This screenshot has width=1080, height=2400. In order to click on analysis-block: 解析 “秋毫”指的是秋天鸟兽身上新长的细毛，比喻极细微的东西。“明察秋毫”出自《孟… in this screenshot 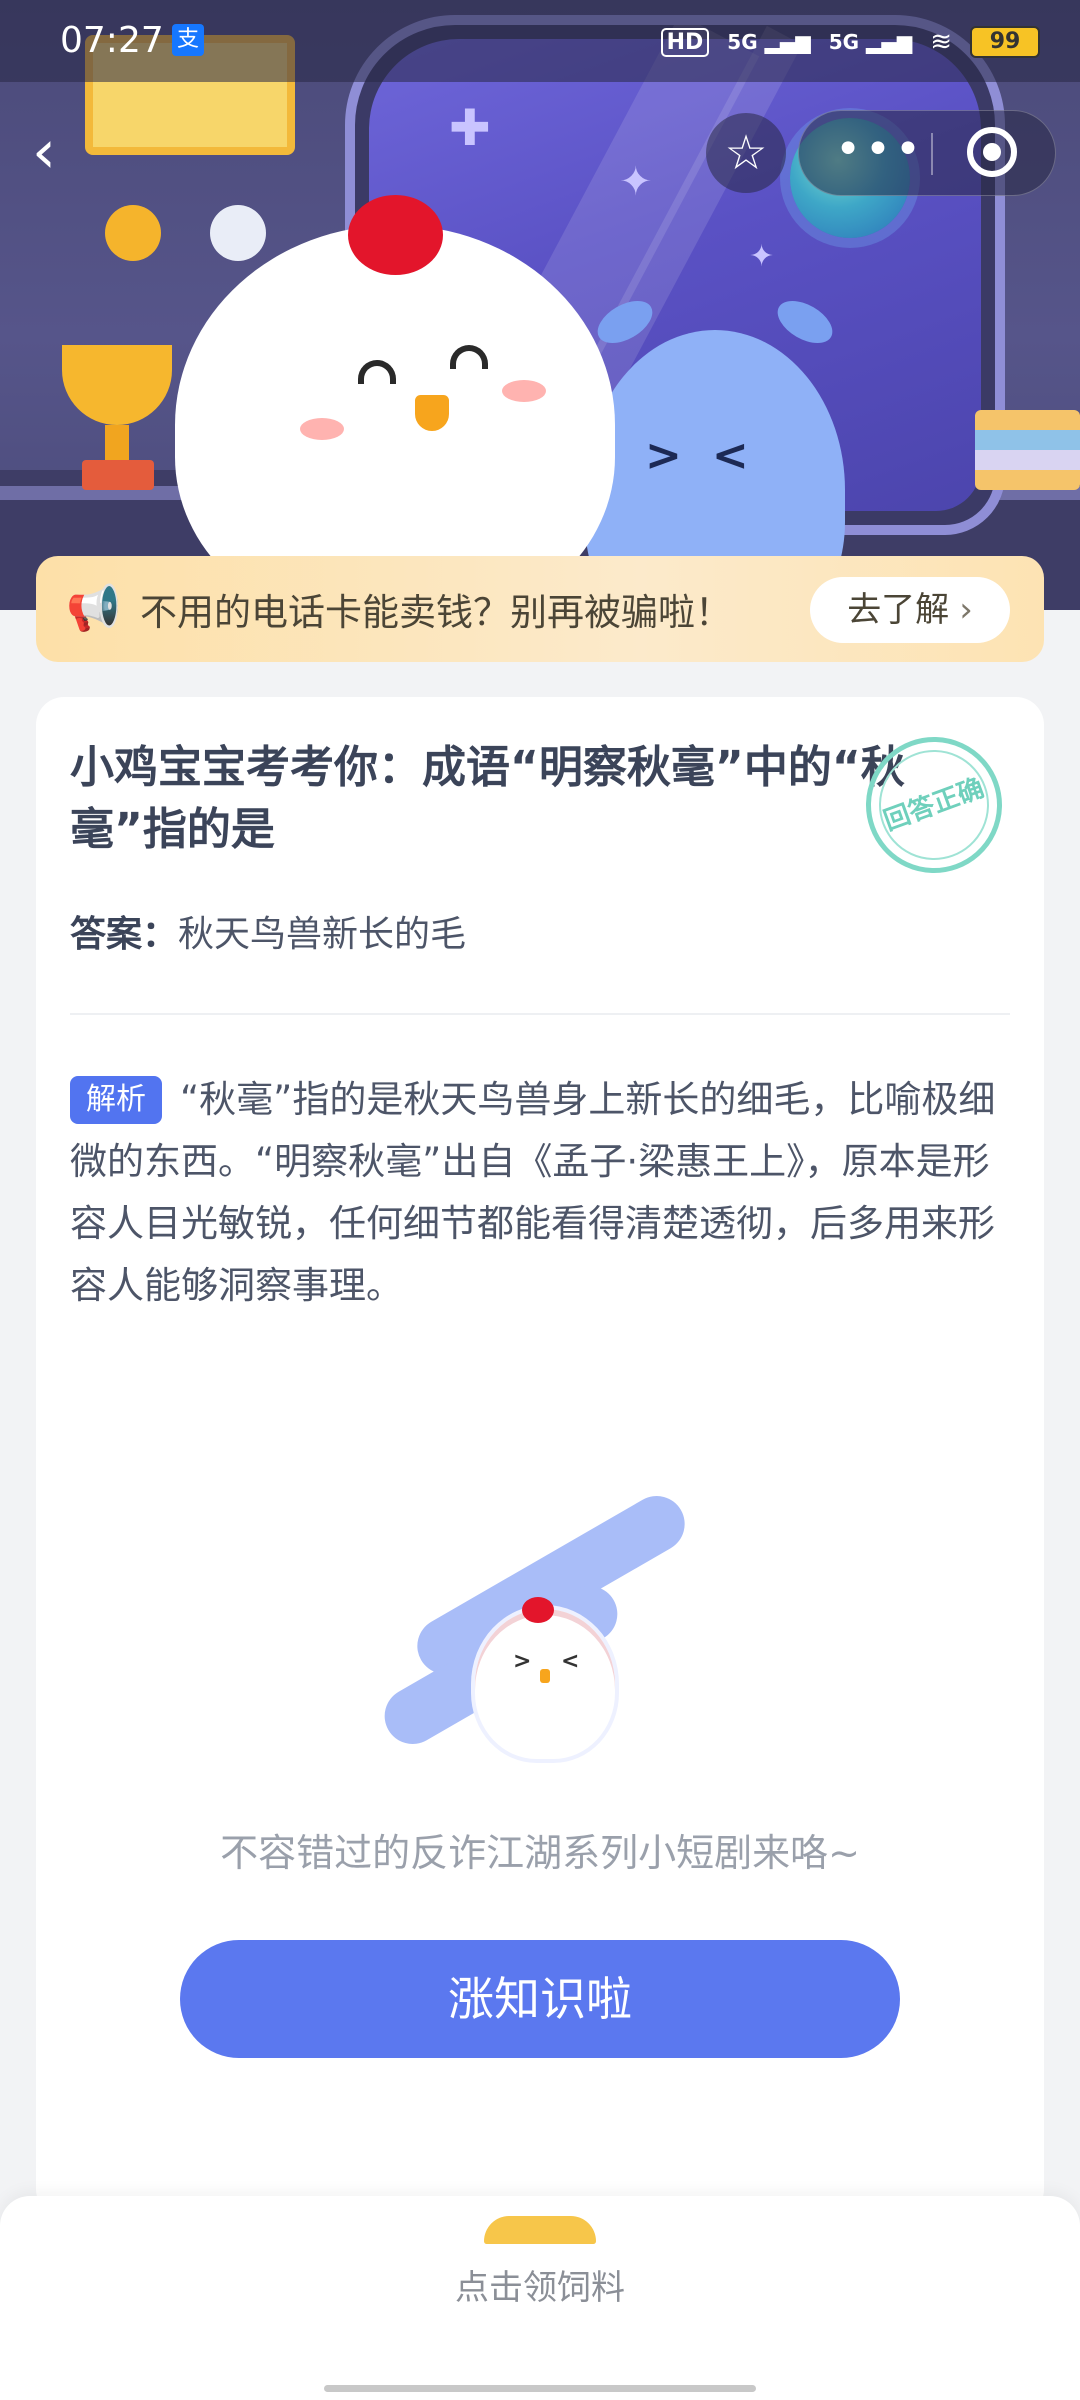, I will do `click(540, 1193)`.